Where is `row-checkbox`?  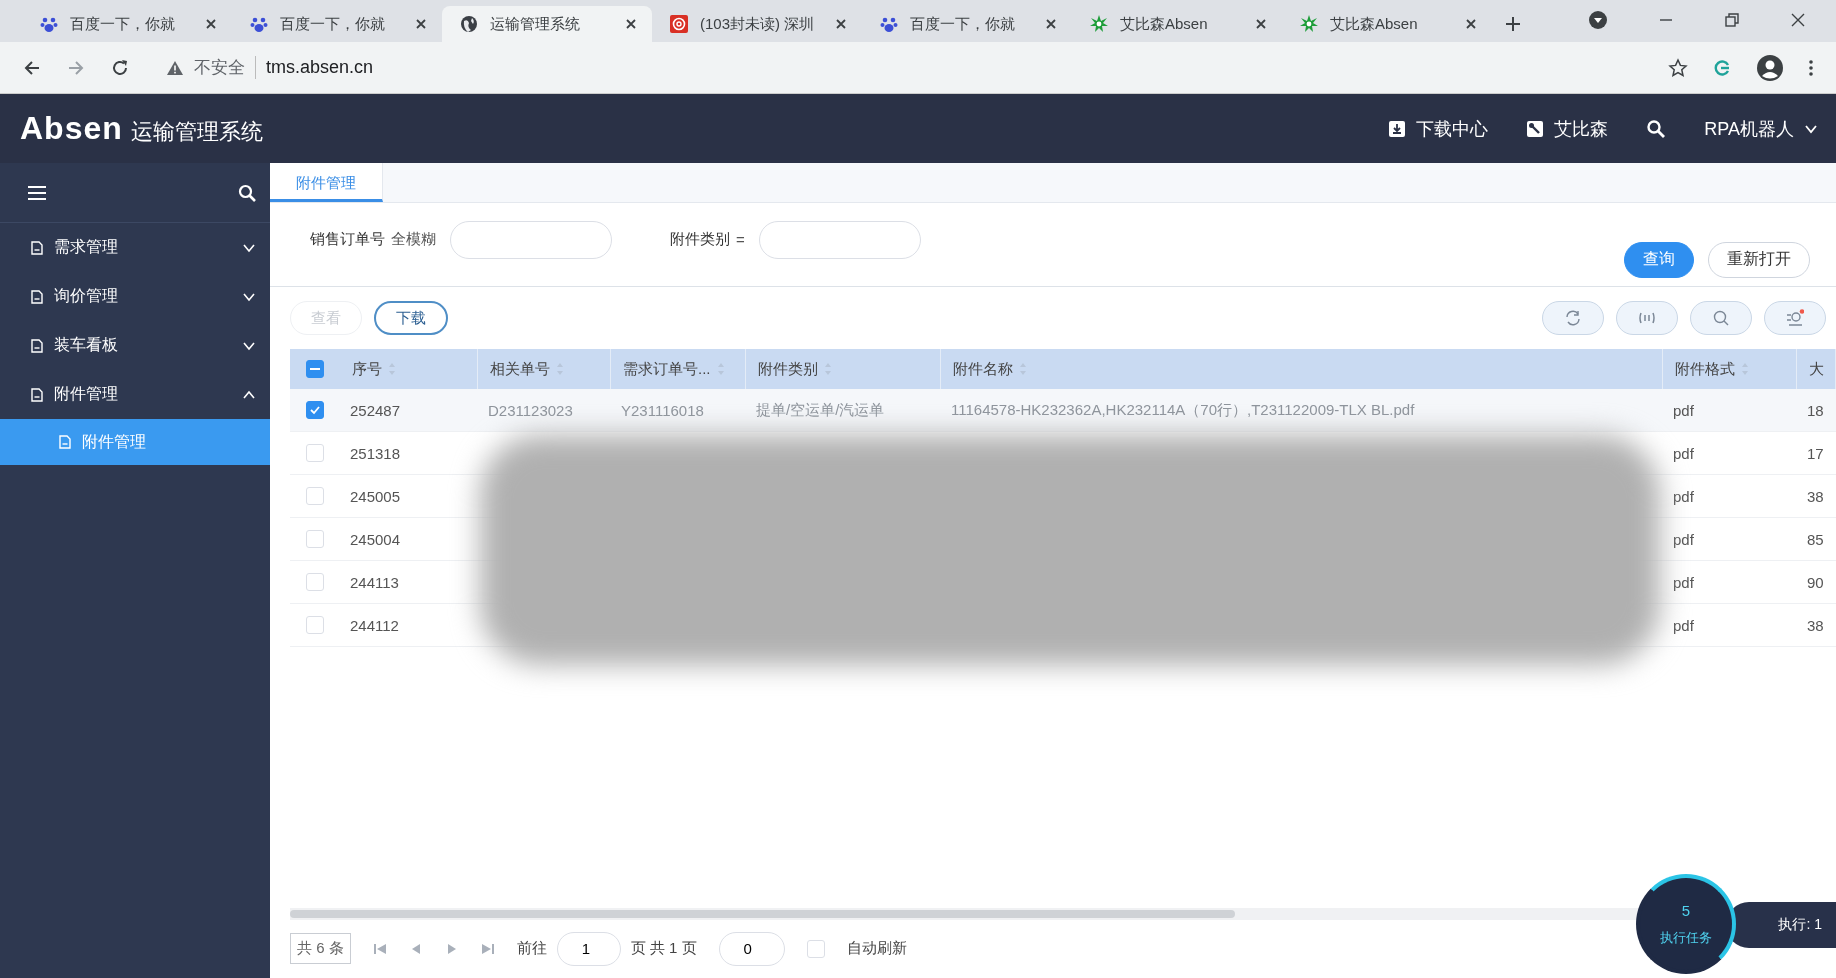
row-checkbox is located at coordinates (315, 410).